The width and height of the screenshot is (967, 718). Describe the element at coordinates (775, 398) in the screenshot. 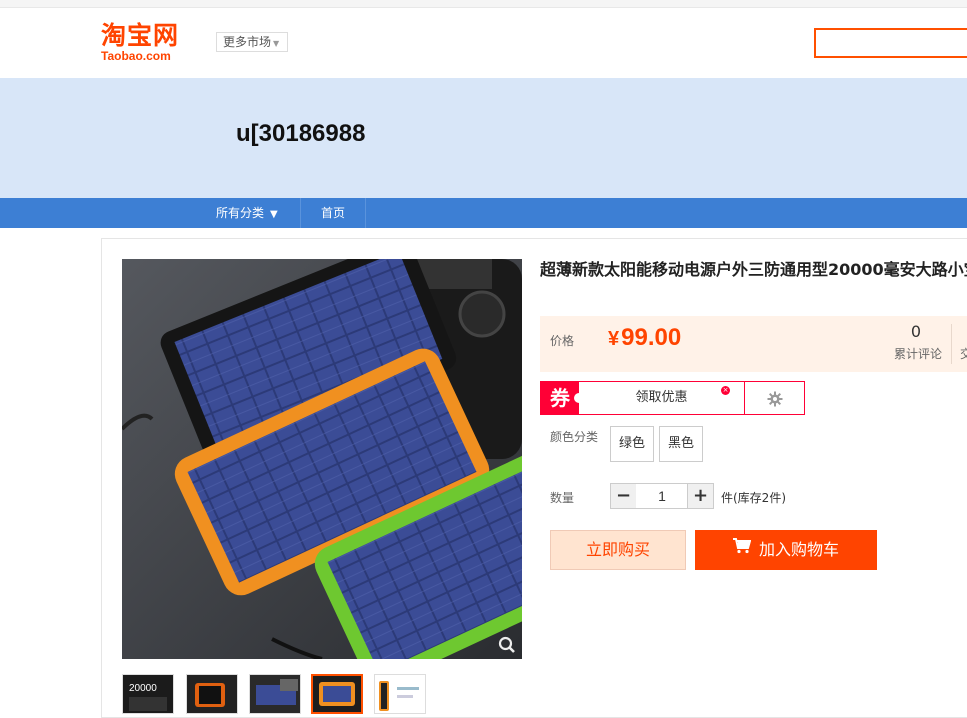

I see `gear-icon` at that location.